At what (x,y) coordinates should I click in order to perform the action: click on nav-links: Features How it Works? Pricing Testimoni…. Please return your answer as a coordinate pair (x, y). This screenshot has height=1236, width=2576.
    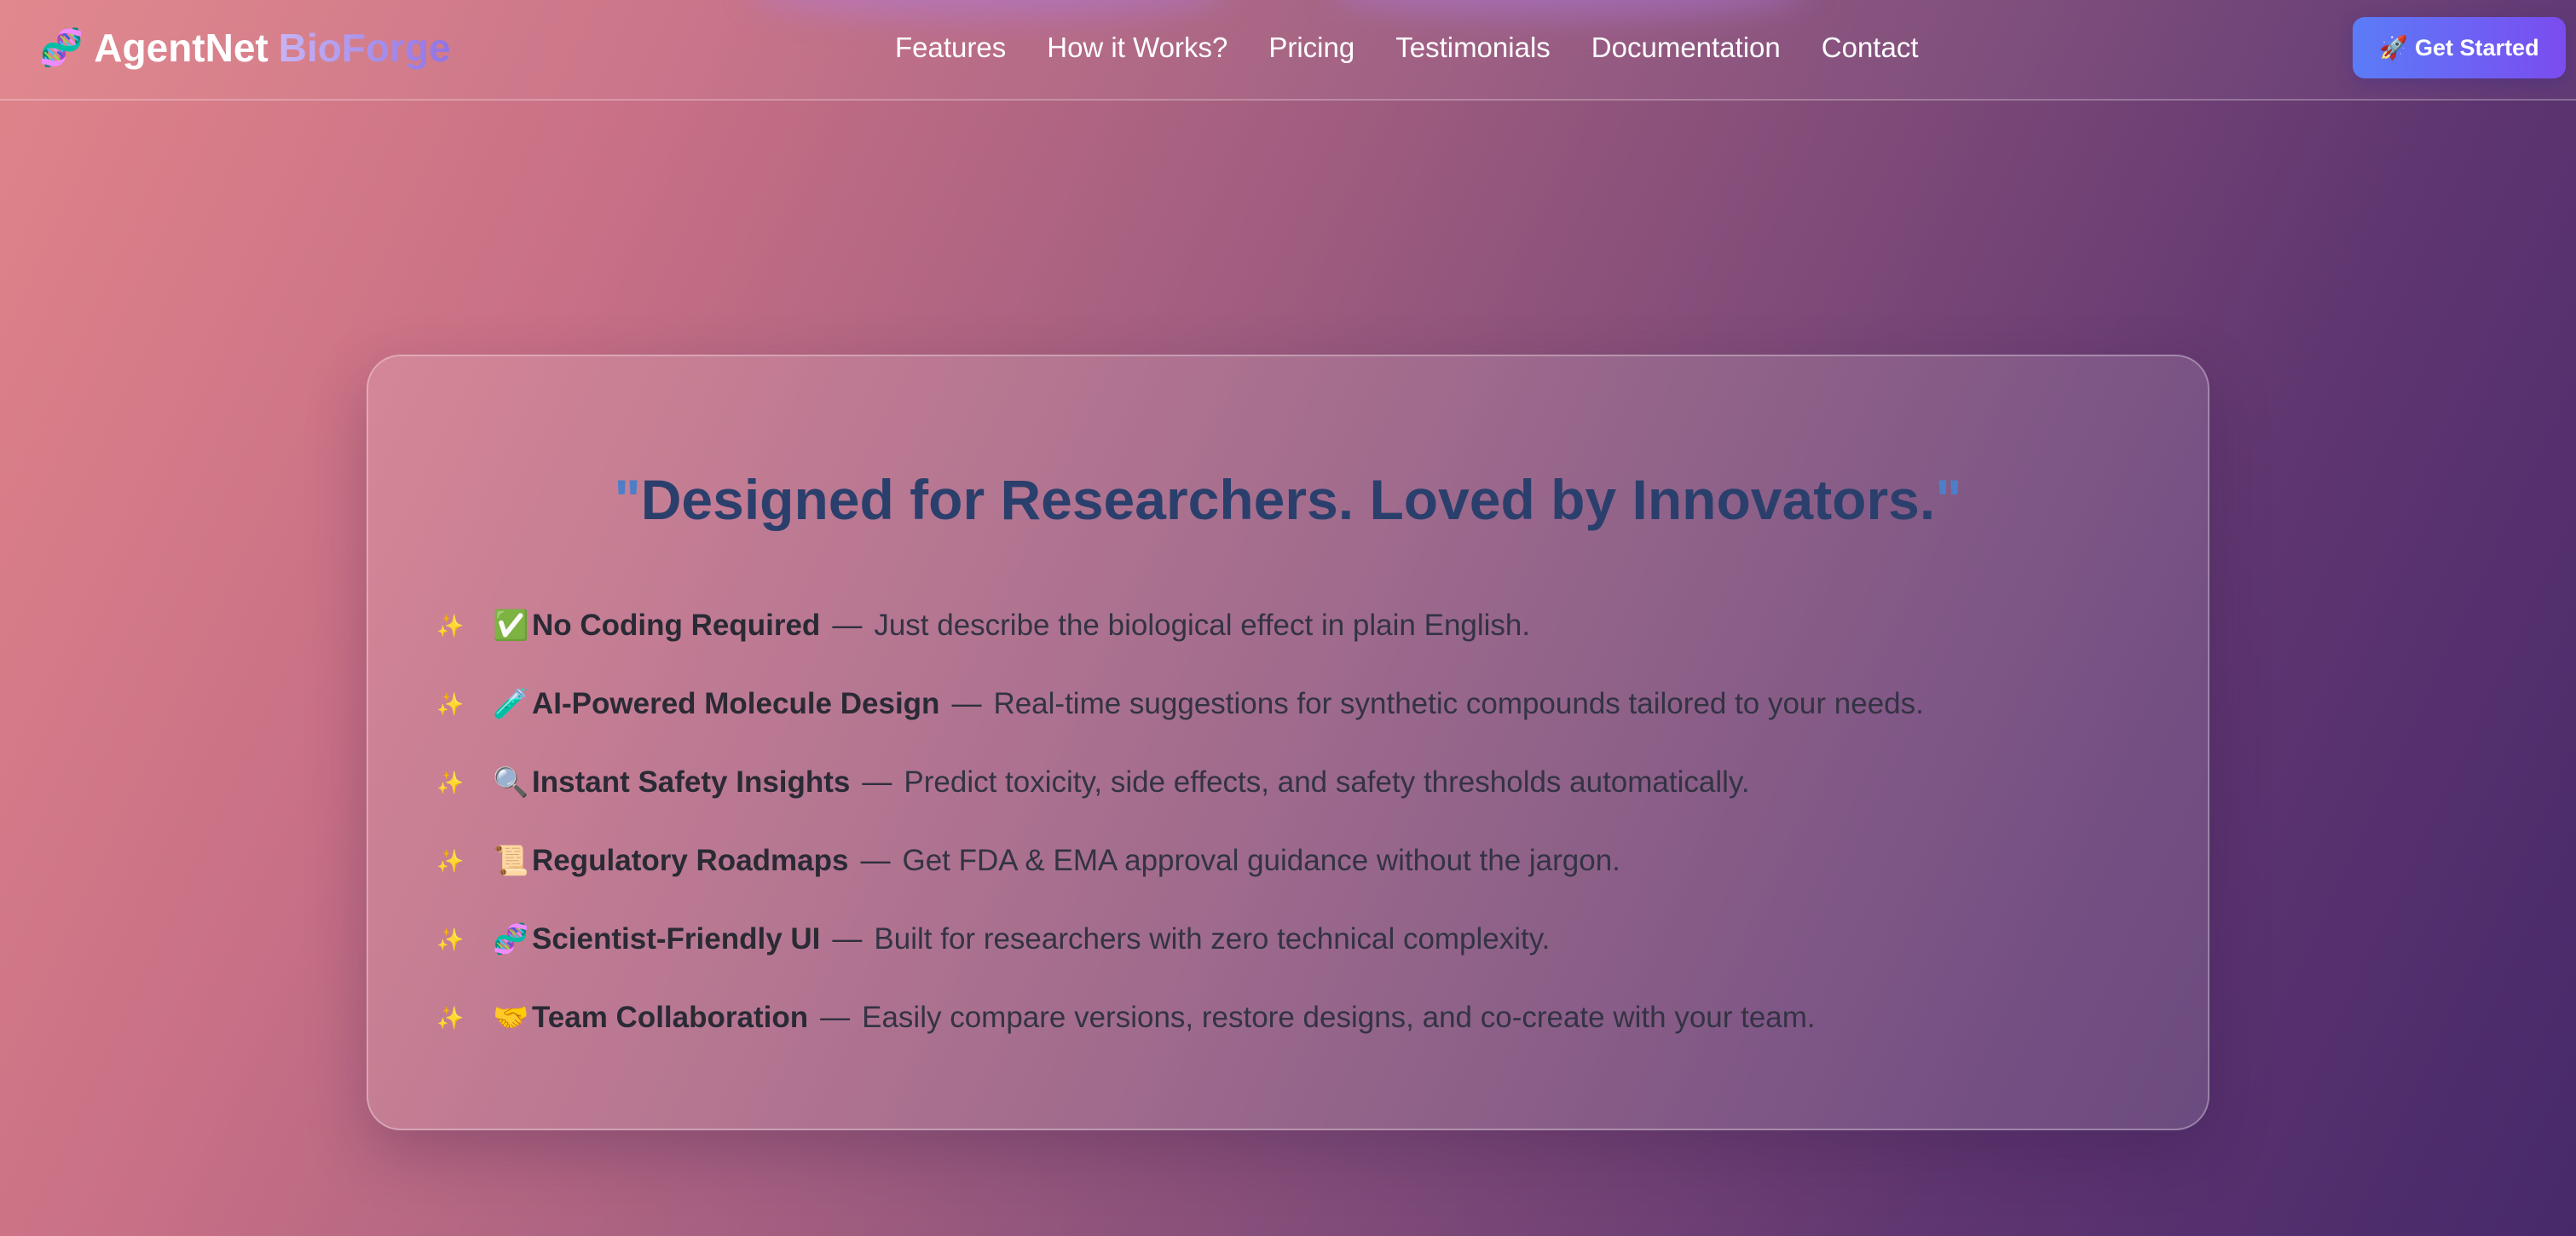
    Looking at the image, I should click on (1407, 47).